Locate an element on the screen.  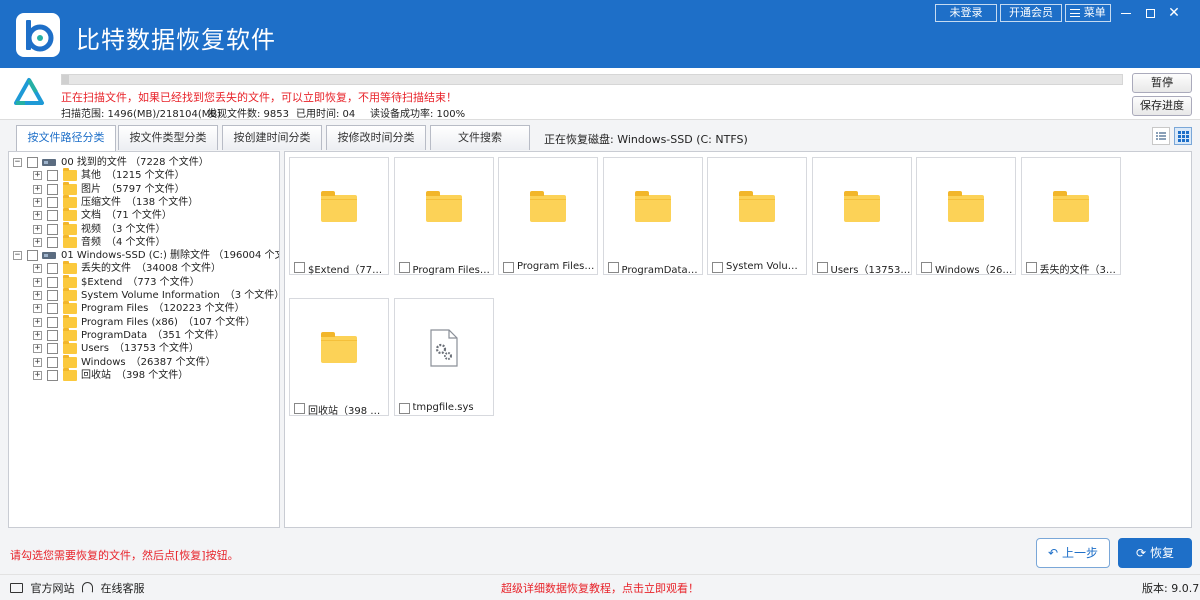
minimize-button is located at coordinates (1126, 13).